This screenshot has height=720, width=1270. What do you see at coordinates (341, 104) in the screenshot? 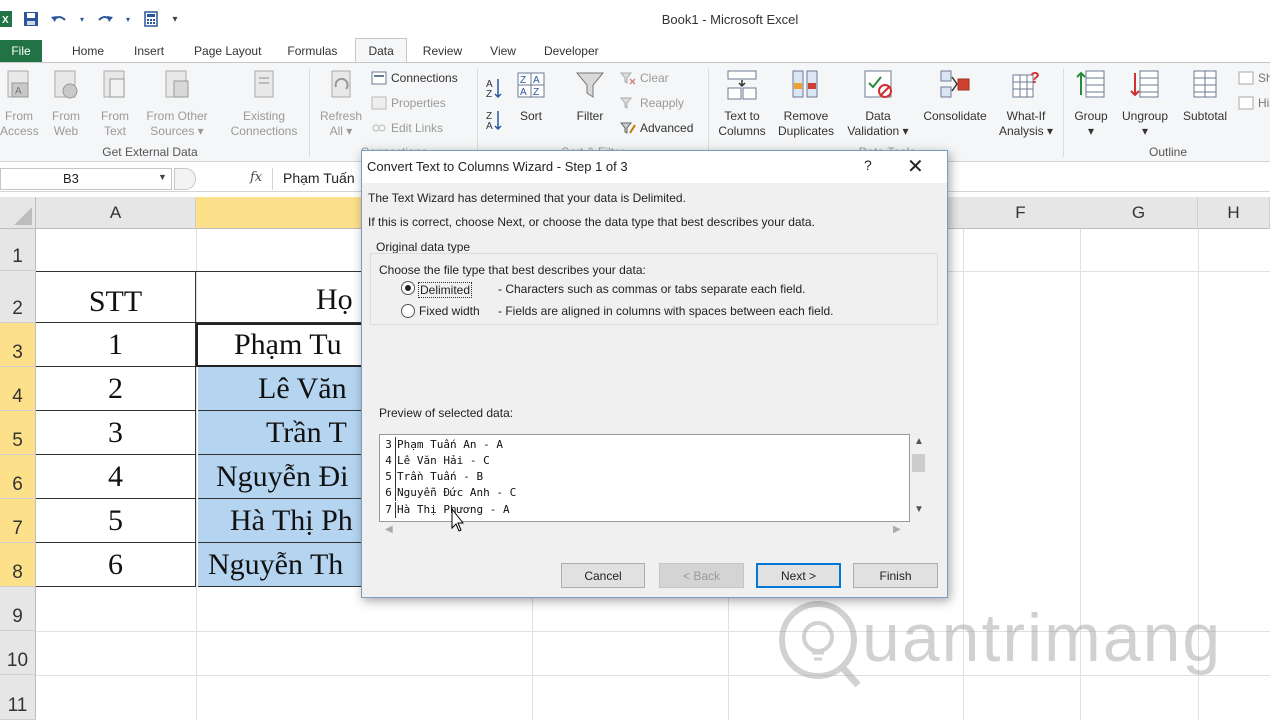
I see `refresh-all-button: Refresh All ▾` at bounding box center [341, 104].